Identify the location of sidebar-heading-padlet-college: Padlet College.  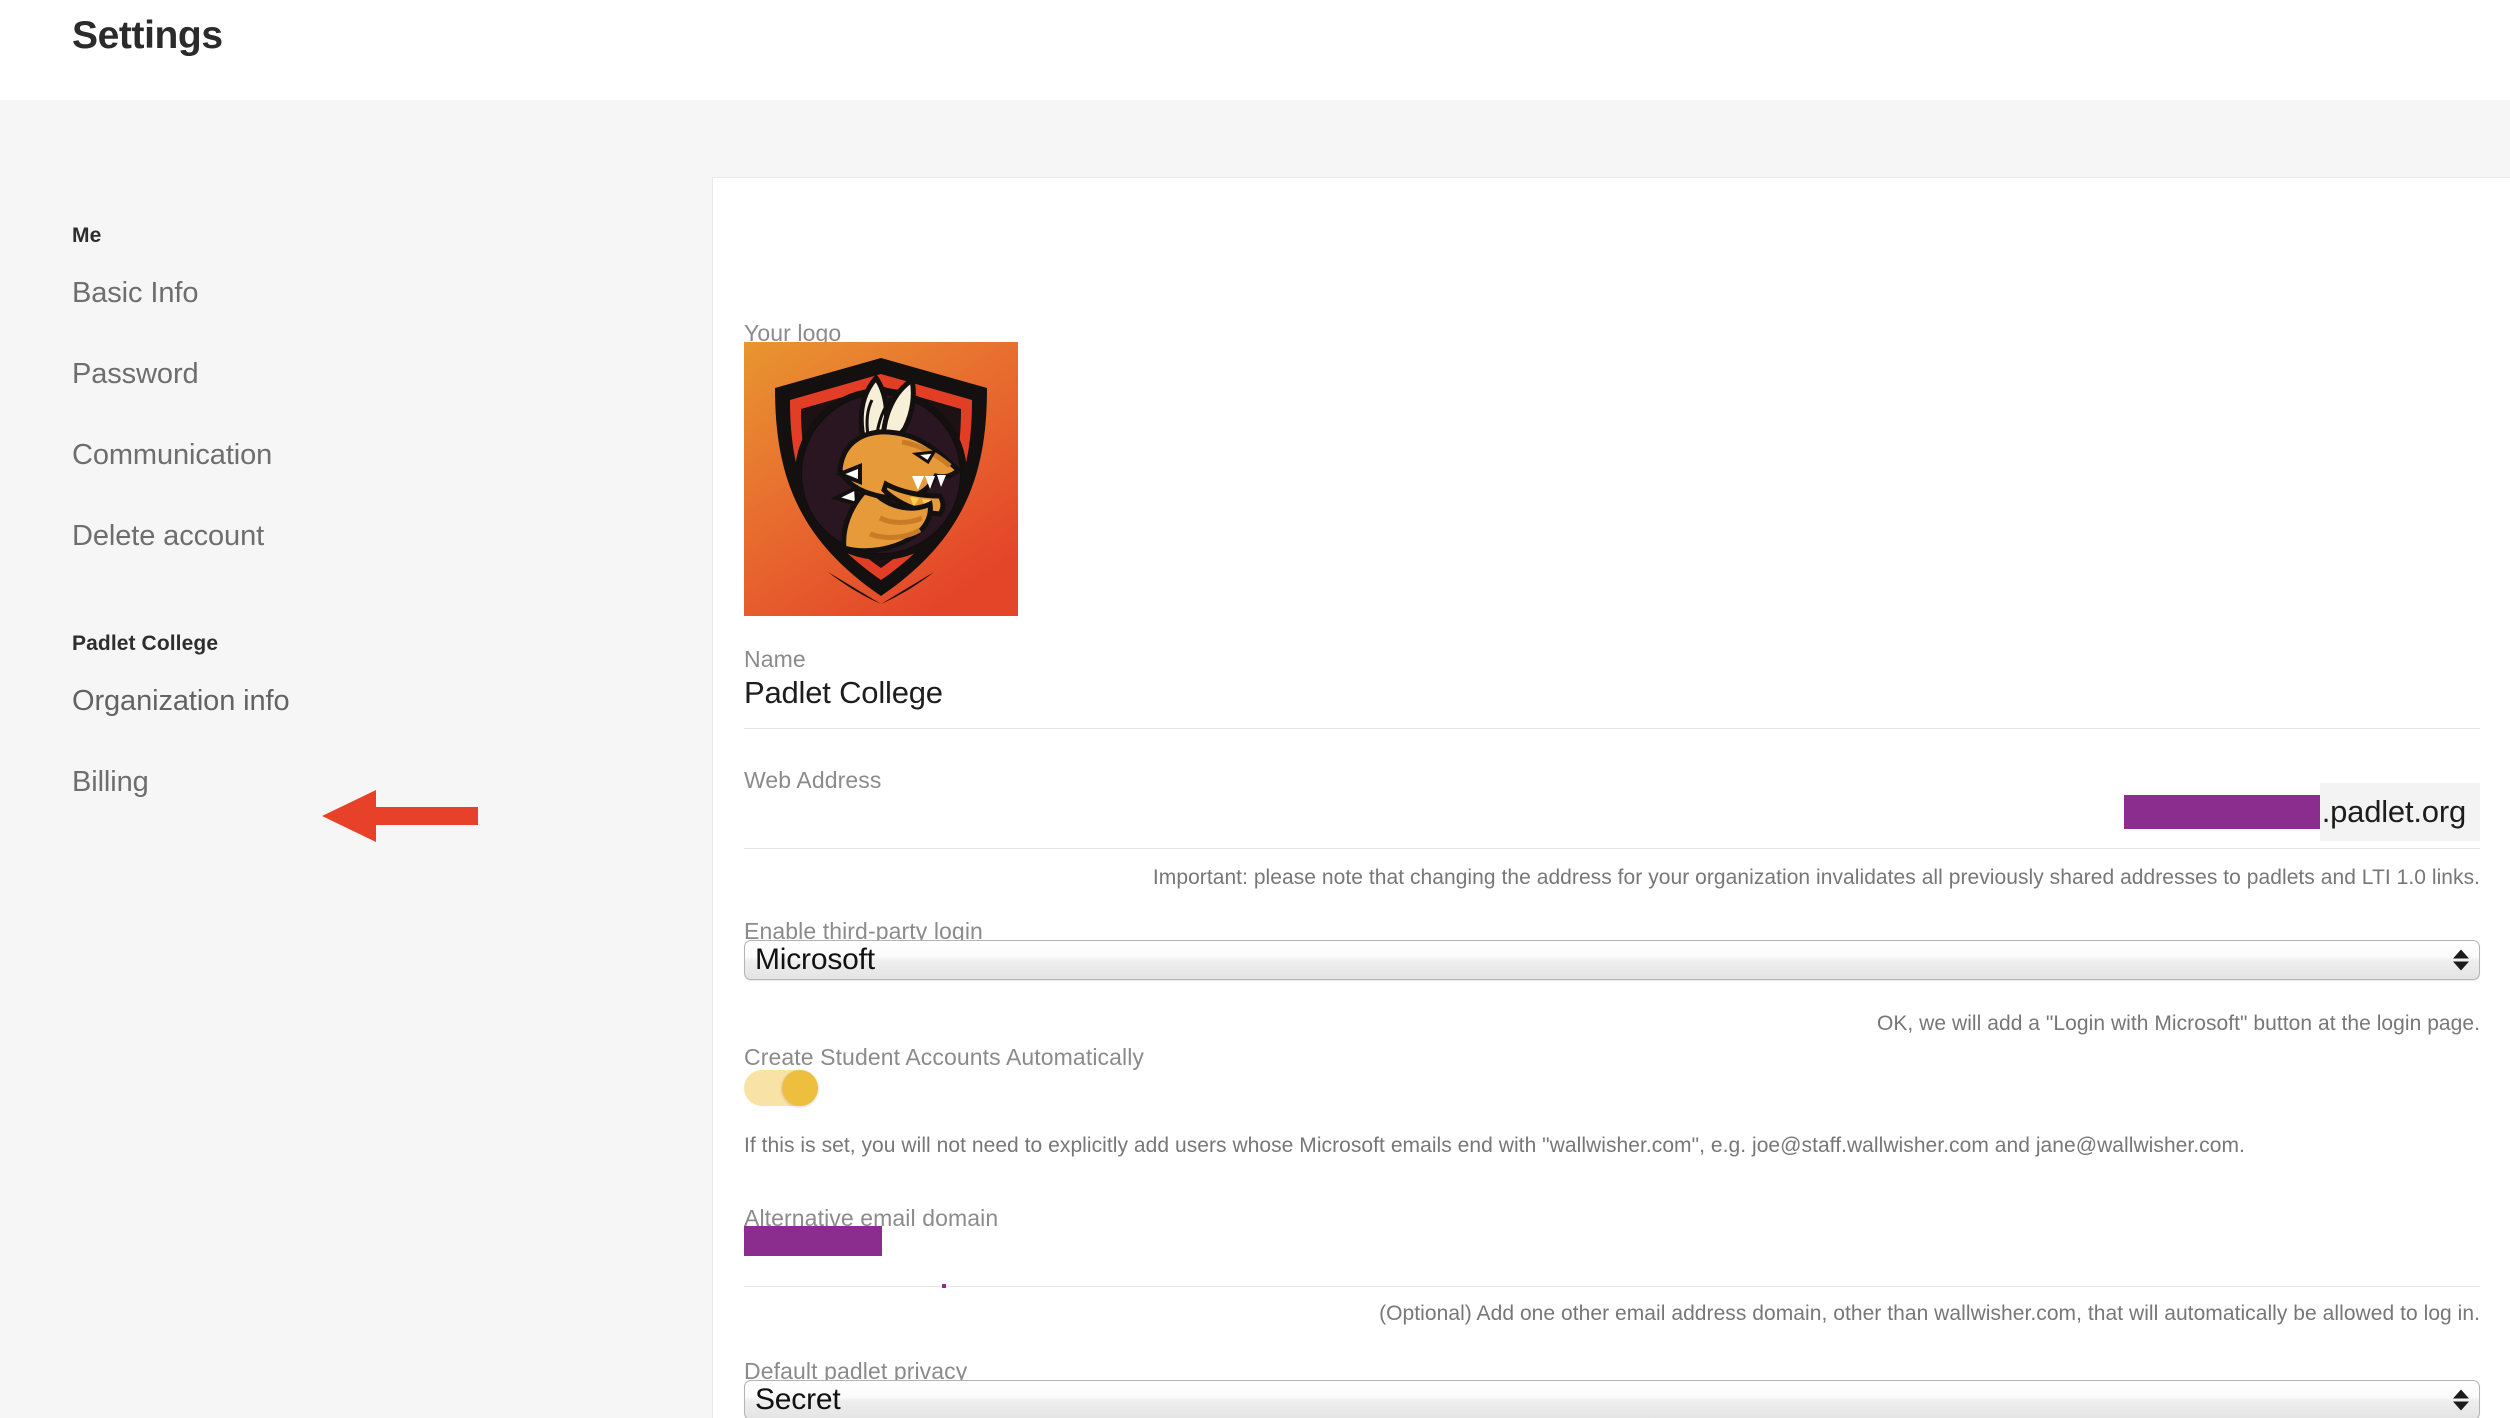
(145, 643).